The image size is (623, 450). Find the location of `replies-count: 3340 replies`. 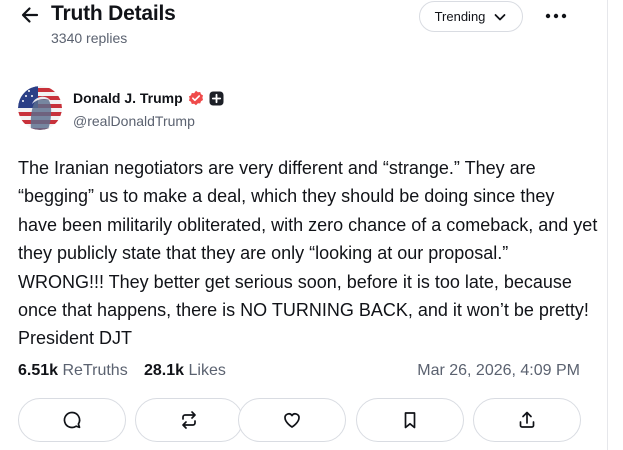

replies-count: 3340 replies is located at coordinates (89, 38).